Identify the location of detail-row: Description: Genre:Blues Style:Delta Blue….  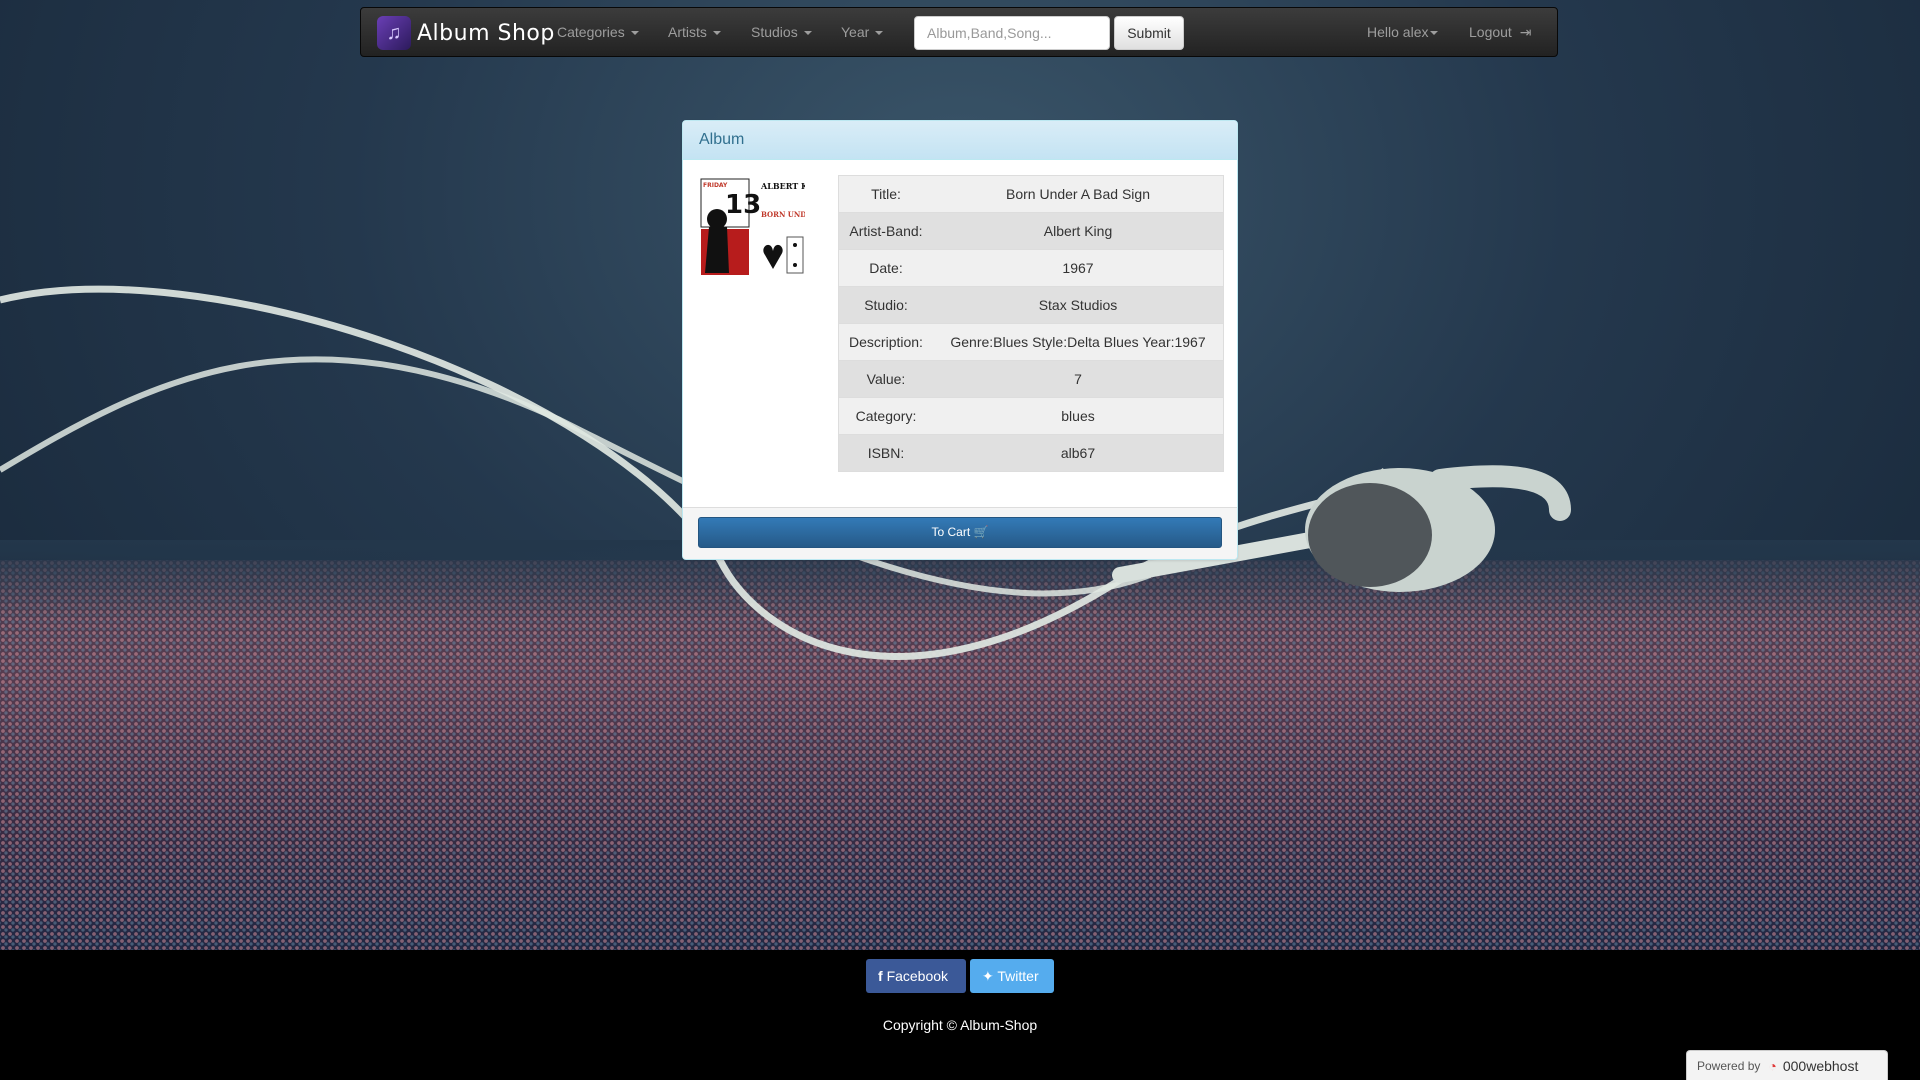
(1031, 342).